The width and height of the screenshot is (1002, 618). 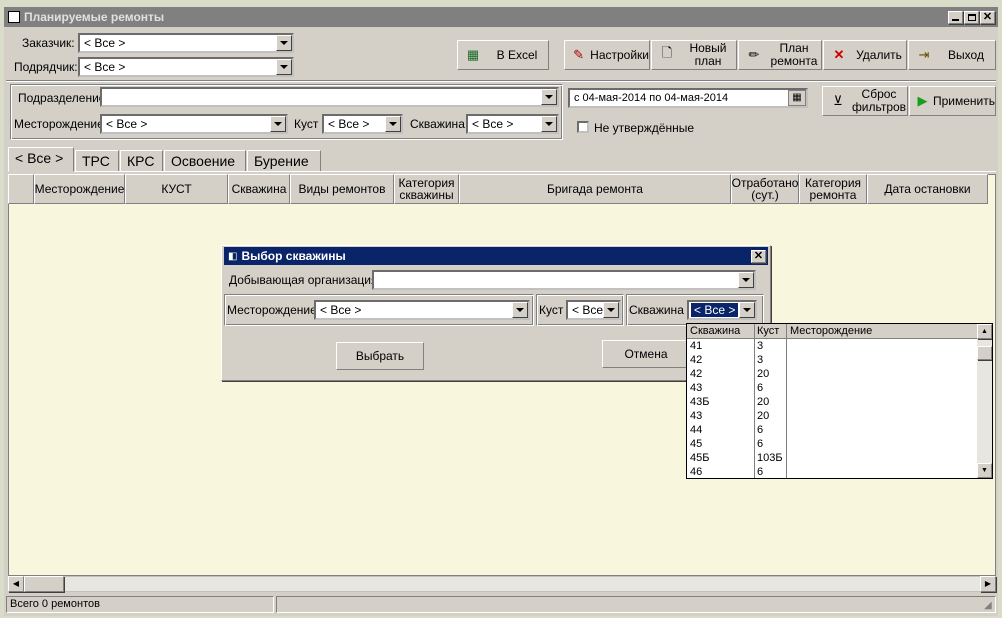 What do you see at coordinates (422, 310) in the screenshot?
I see `dialog-field-select: < Все >` at bounding box center [422, 310].